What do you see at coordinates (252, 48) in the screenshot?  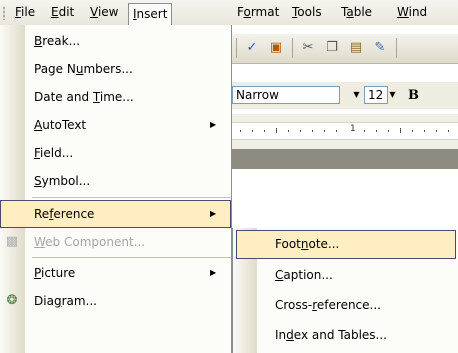 I see `spelling-icon: ✓` at bounding box center [252, 48].